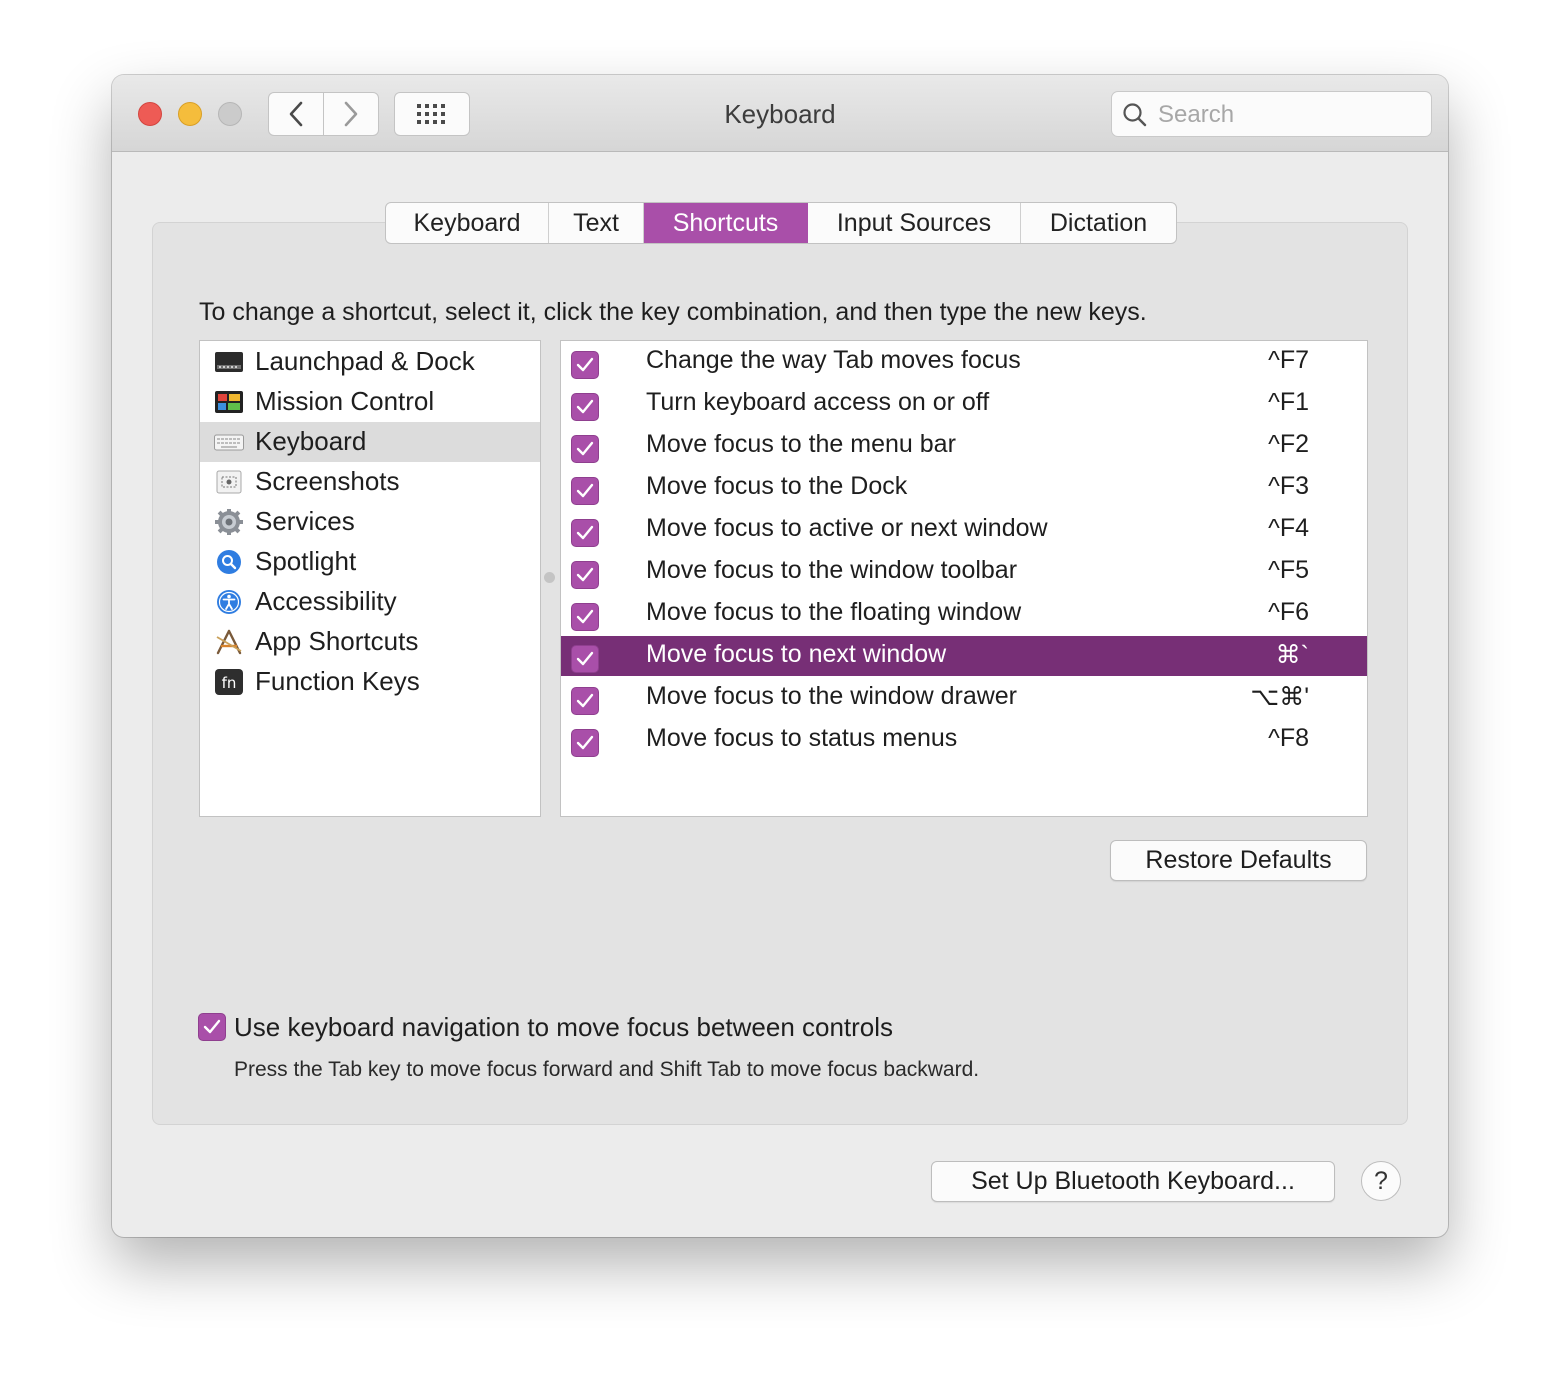  I want to click on shortcut-keys: ^F8, so click(1288, 738).